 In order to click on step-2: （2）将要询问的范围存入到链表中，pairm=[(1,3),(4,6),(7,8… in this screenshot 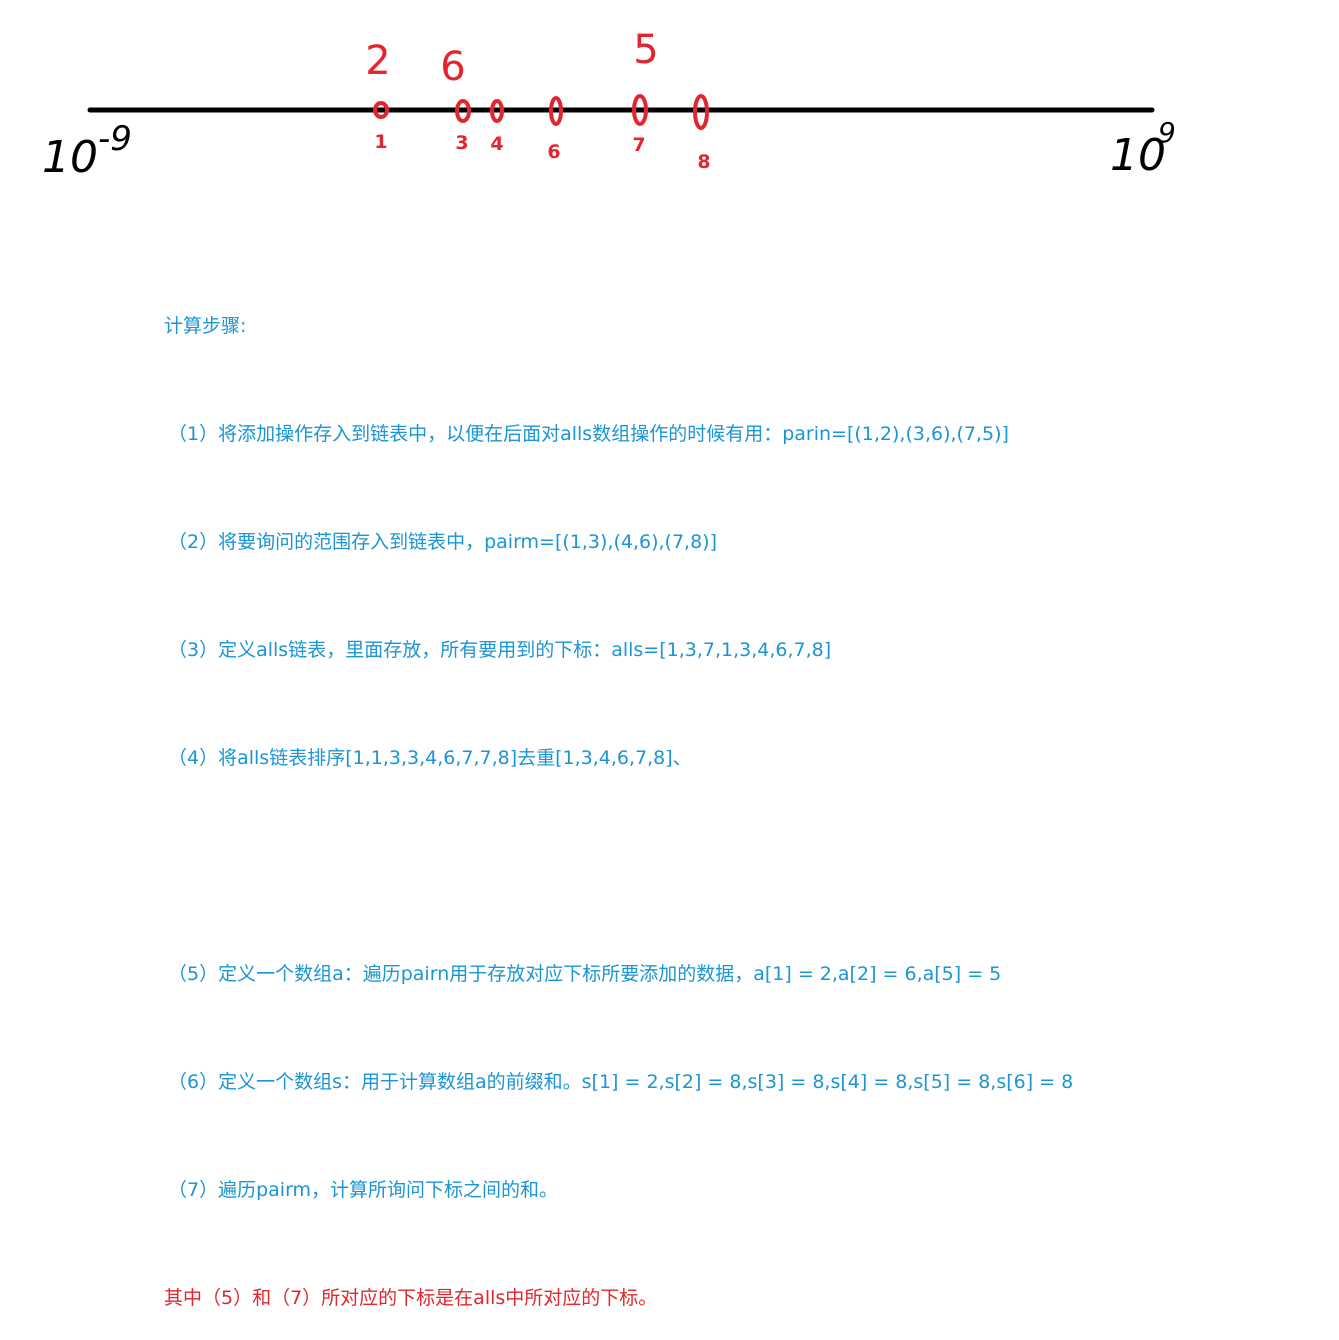, I will do `click(443, 542)`.